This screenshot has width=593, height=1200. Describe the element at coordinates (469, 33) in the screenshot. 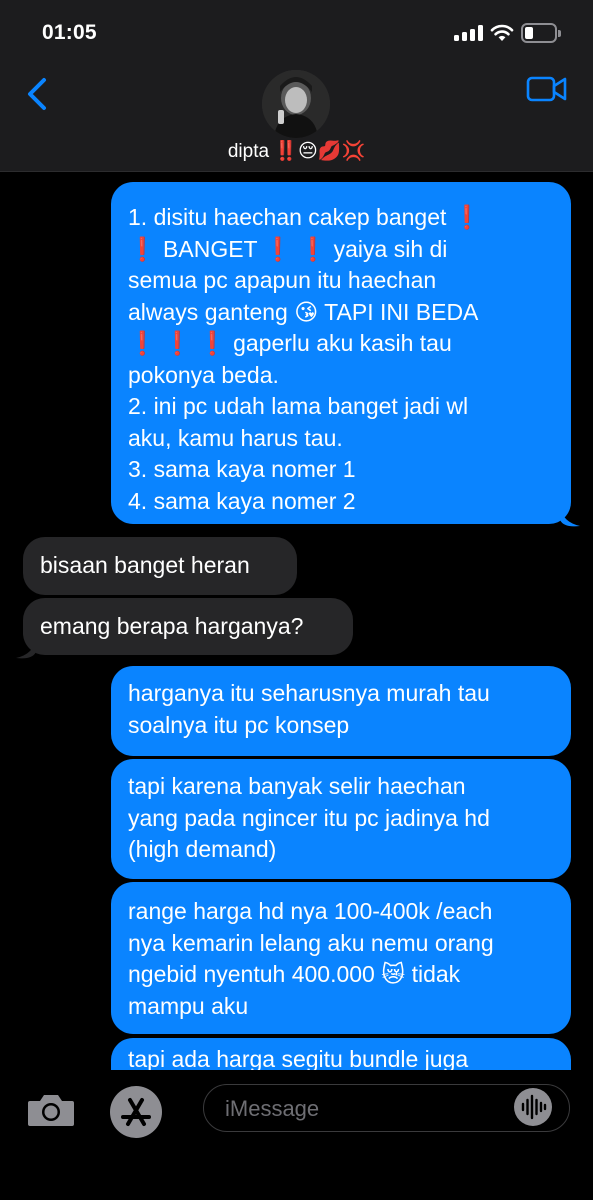

I see `cellular-signal-icon` at that location.